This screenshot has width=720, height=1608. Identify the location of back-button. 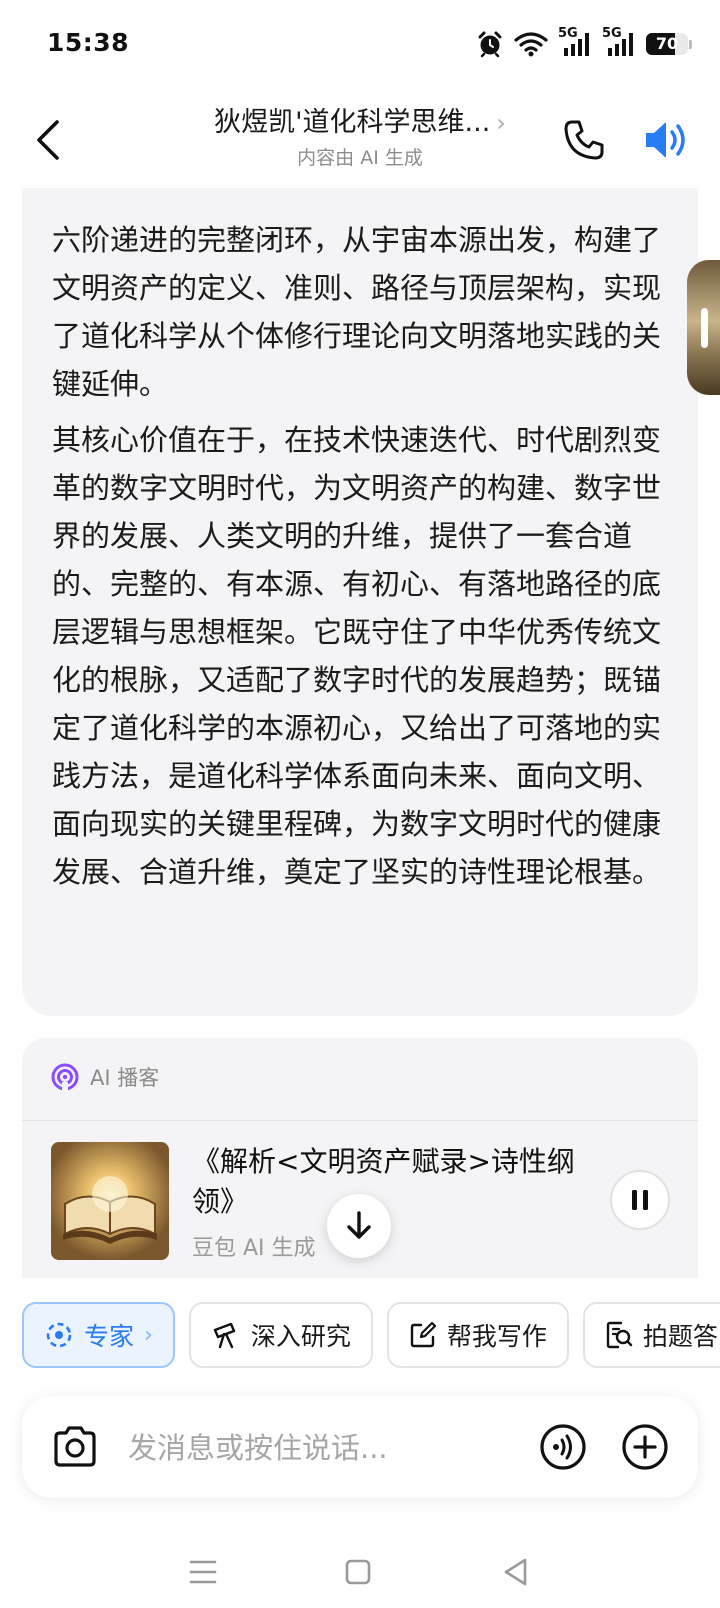
(48, 140).